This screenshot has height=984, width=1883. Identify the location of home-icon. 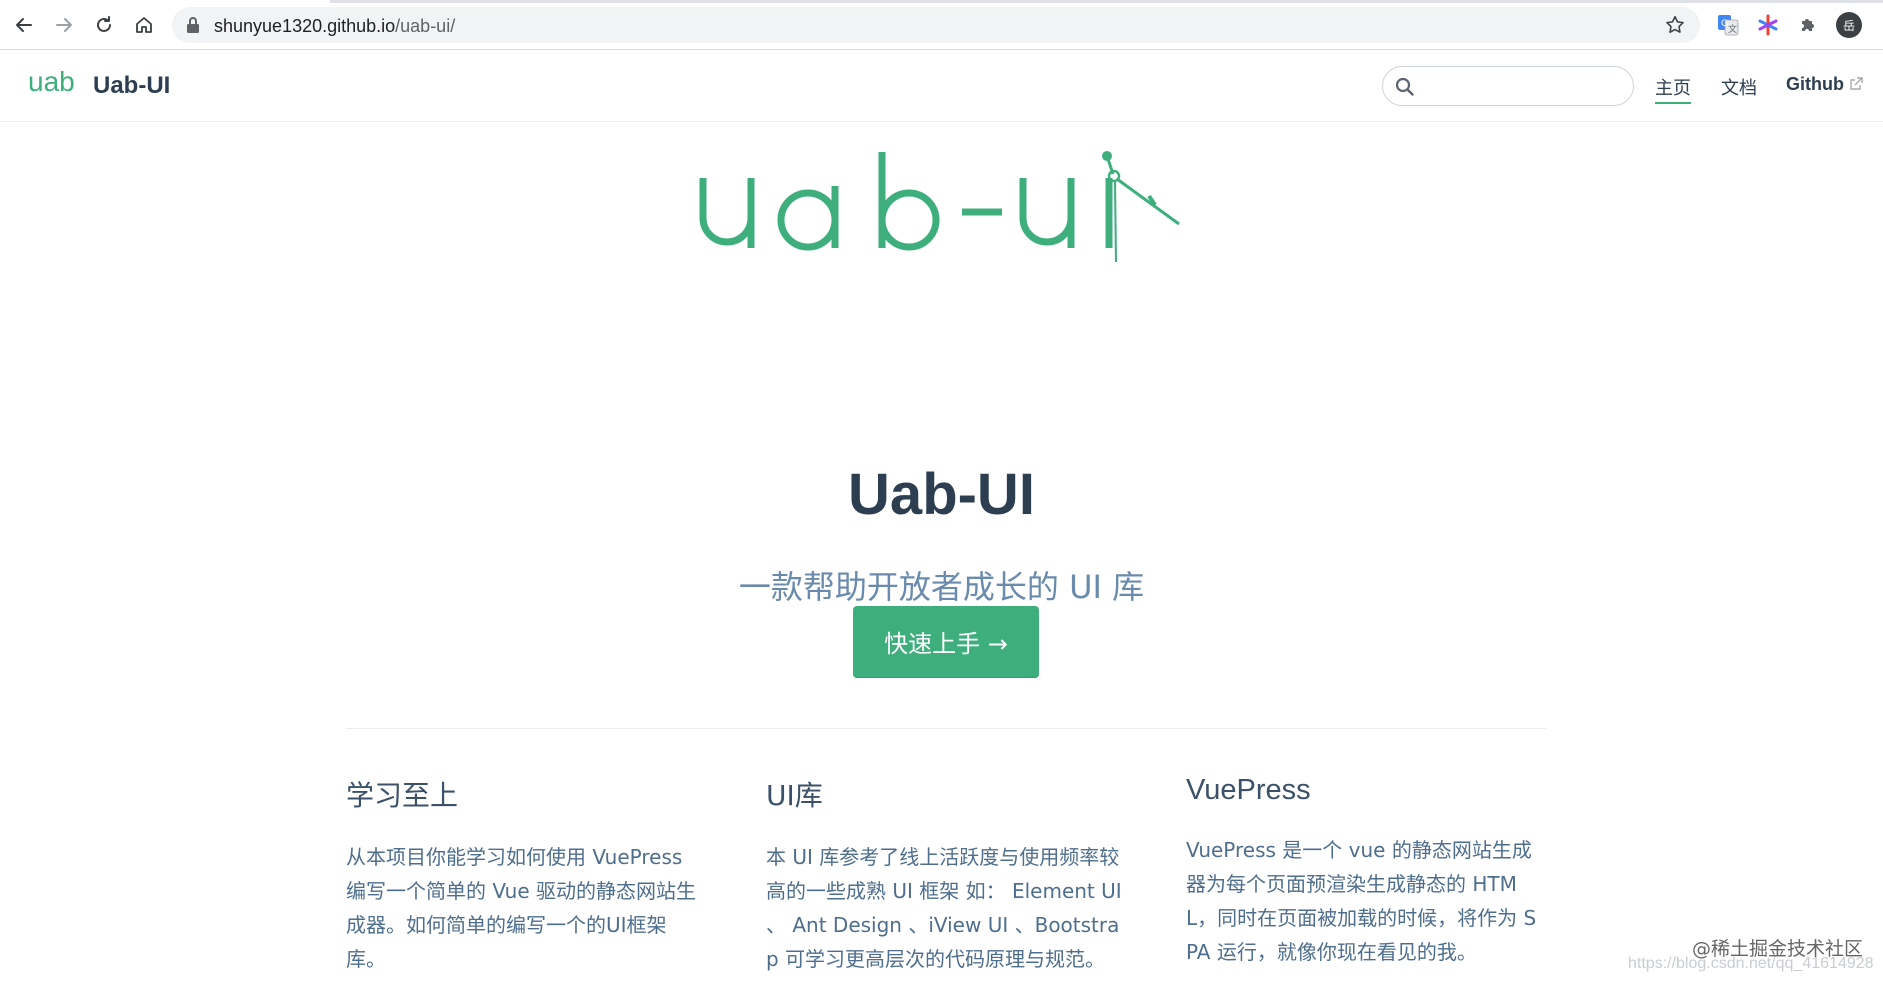
(144, 25).